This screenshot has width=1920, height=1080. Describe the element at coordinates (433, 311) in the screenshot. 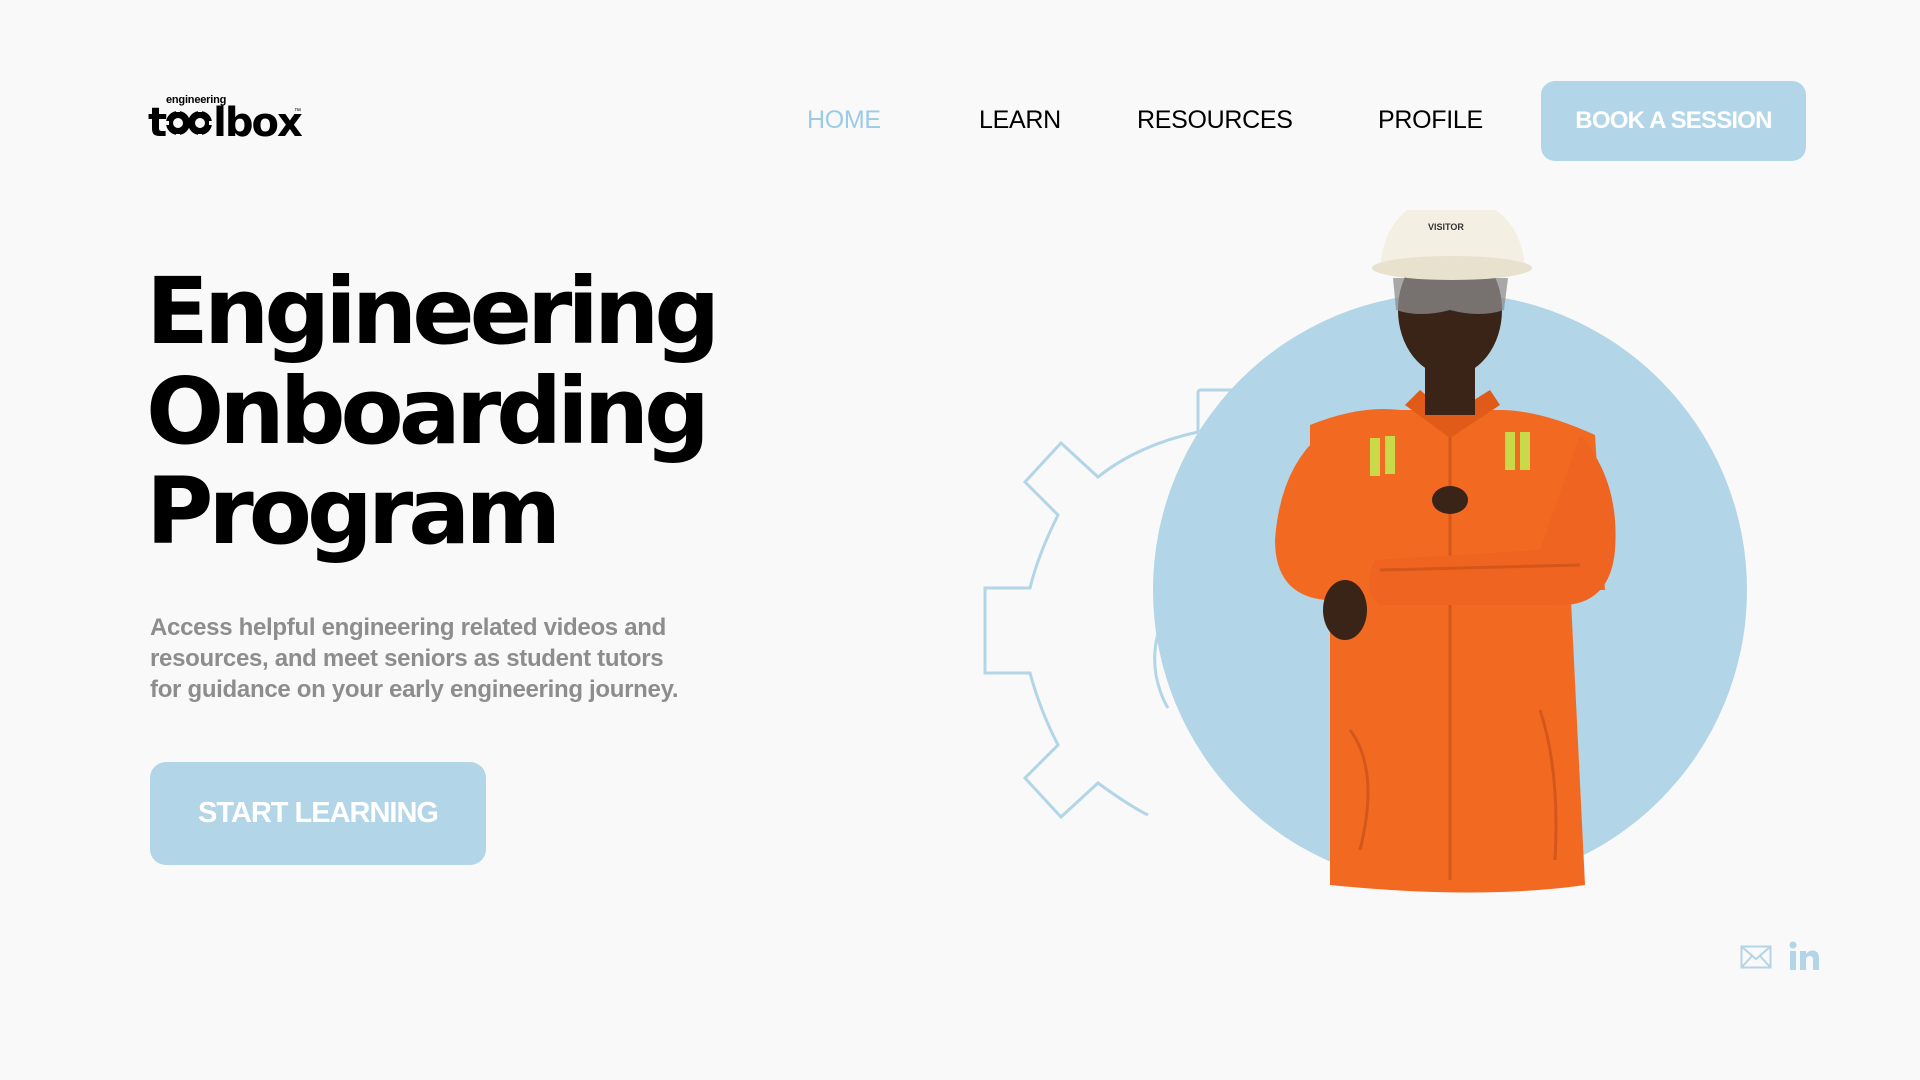

I see `hero-title-line: Engineering` at that location.